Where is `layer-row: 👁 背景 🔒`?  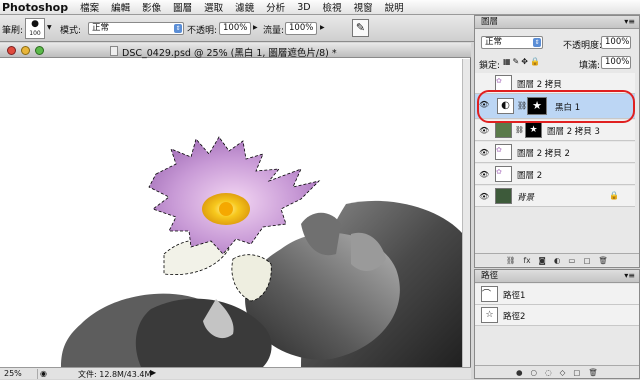 layer-row: 👁 背景 🔒 is located at coordinates (555, 196).